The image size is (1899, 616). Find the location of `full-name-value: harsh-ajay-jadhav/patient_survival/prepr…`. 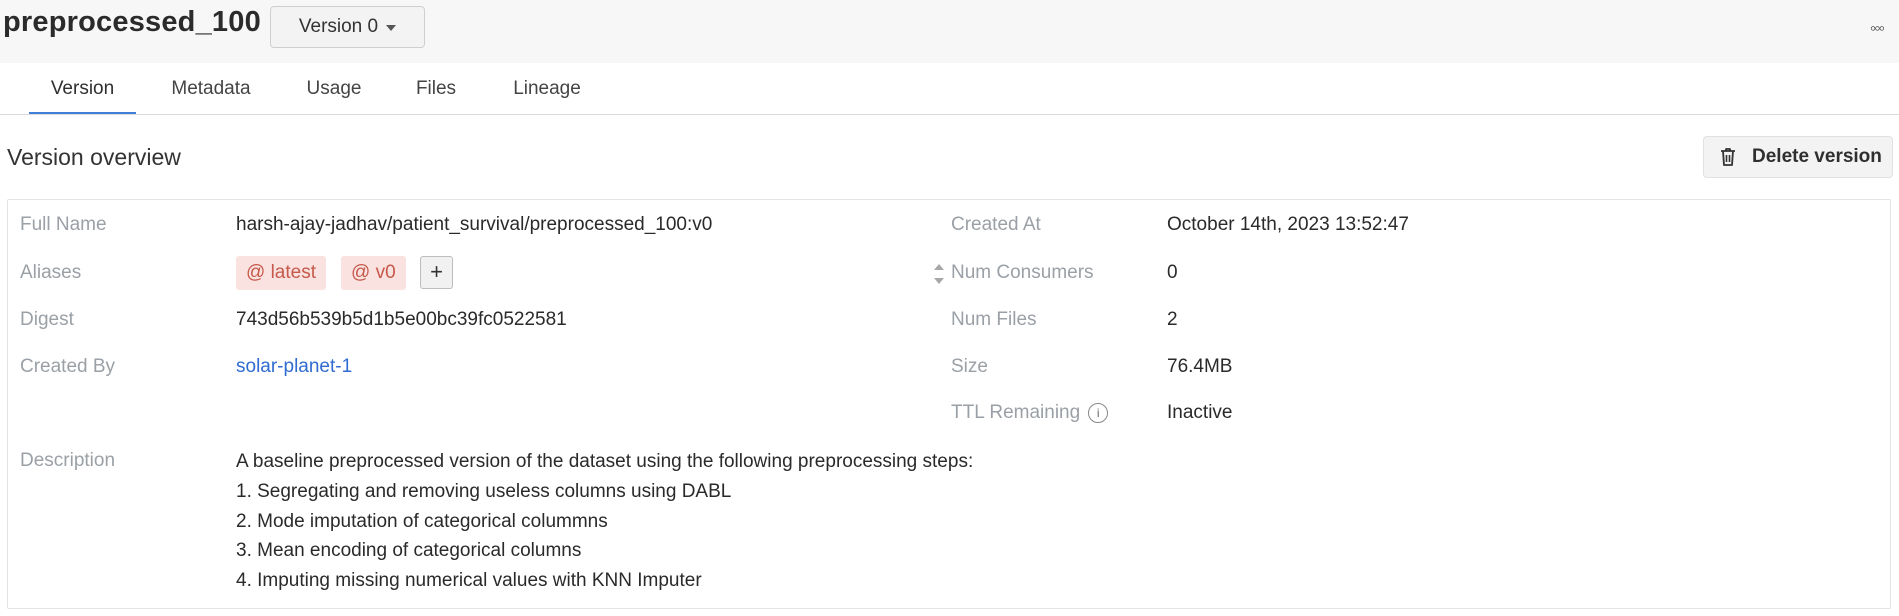

full-name-value: harsh-ajay-jadhav/patient_survival/prepr… is located at coordinates (474, 224).